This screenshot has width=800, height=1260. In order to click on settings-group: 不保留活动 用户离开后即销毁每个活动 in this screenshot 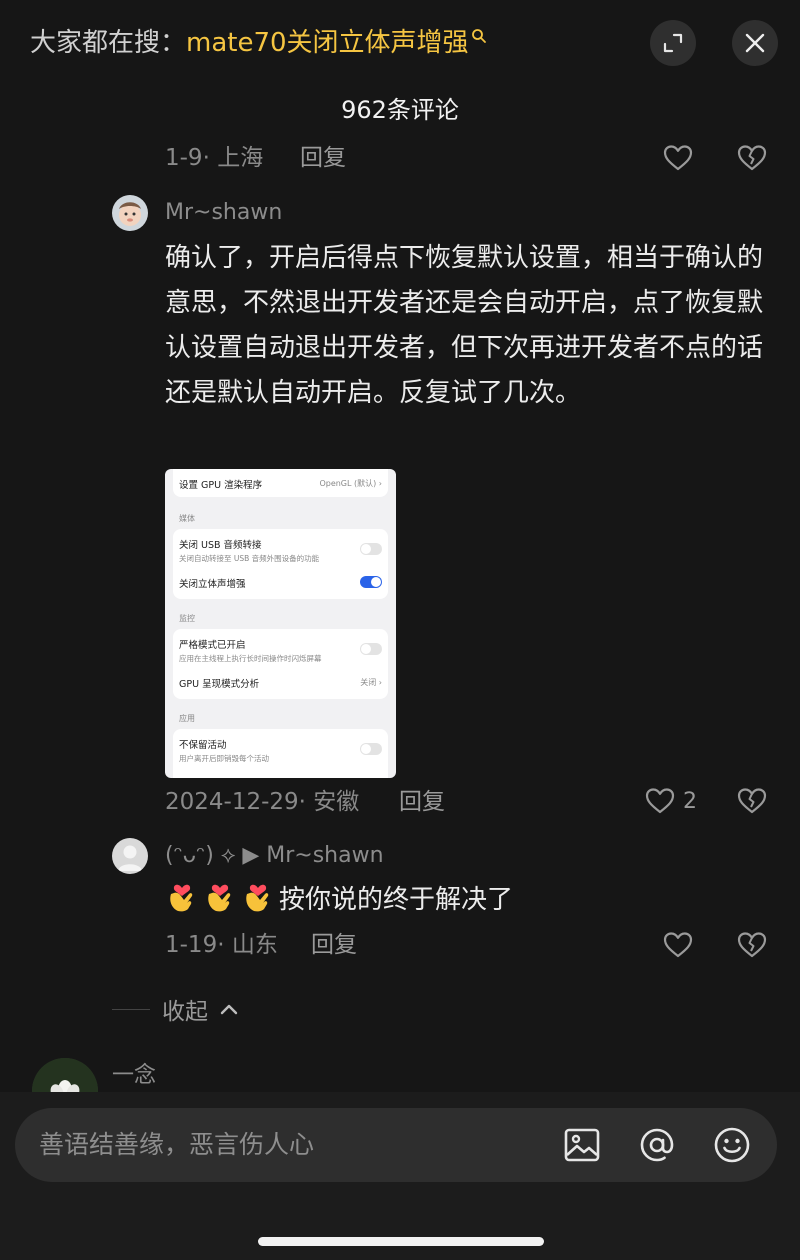, I will do `click(280, 753)`.